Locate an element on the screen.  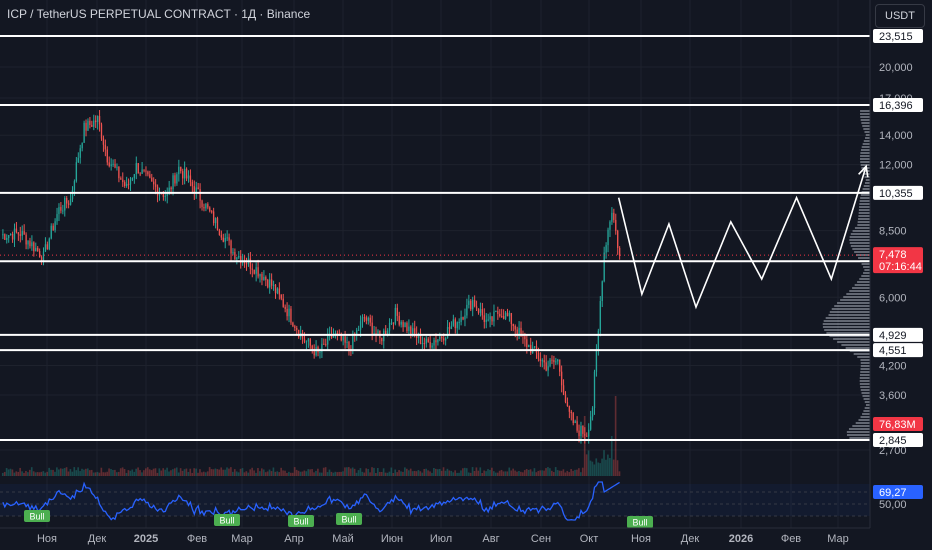
volume-label: 76,83M is located at coordinates (897, 425).